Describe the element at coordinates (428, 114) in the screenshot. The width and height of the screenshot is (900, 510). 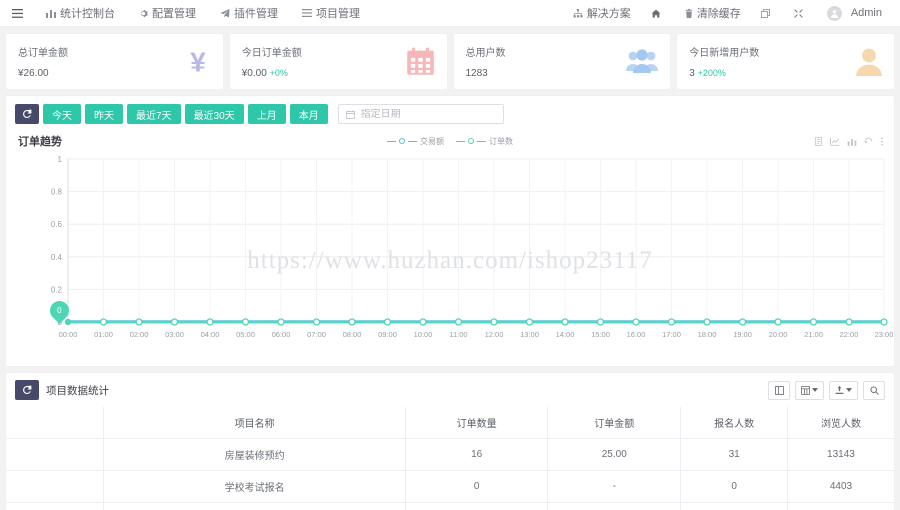
I see `date-input` at that location.